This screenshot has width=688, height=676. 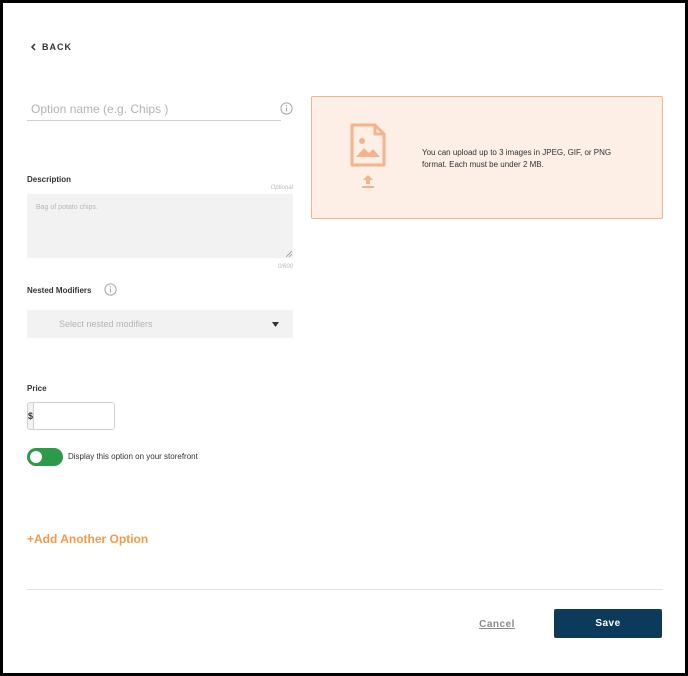 I want to click on option-name-input, so click(x=154, y=109).